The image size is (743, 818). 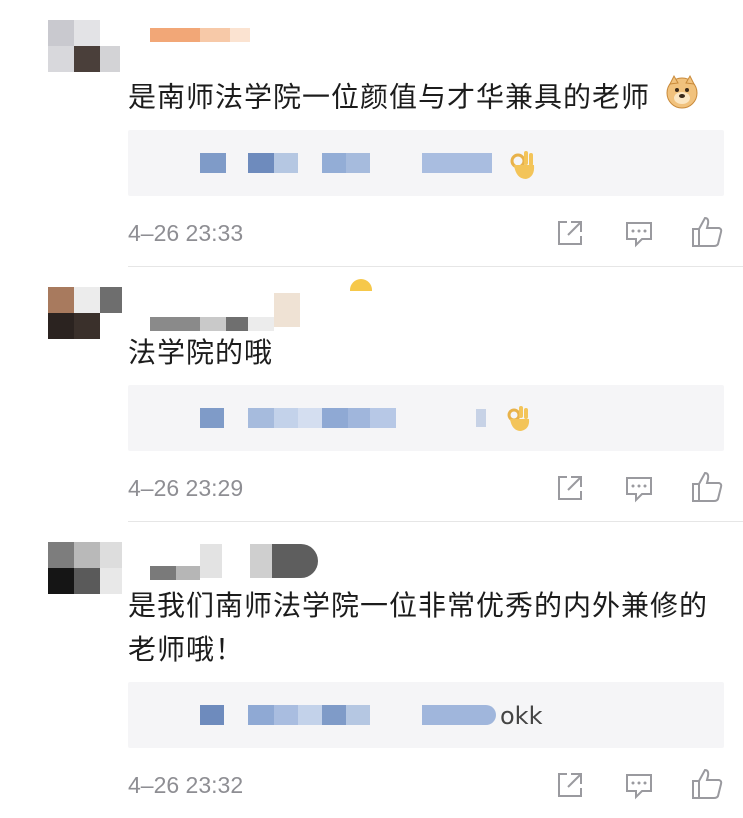 I want to click on reply-box: okk, so click(x=426, y=715).